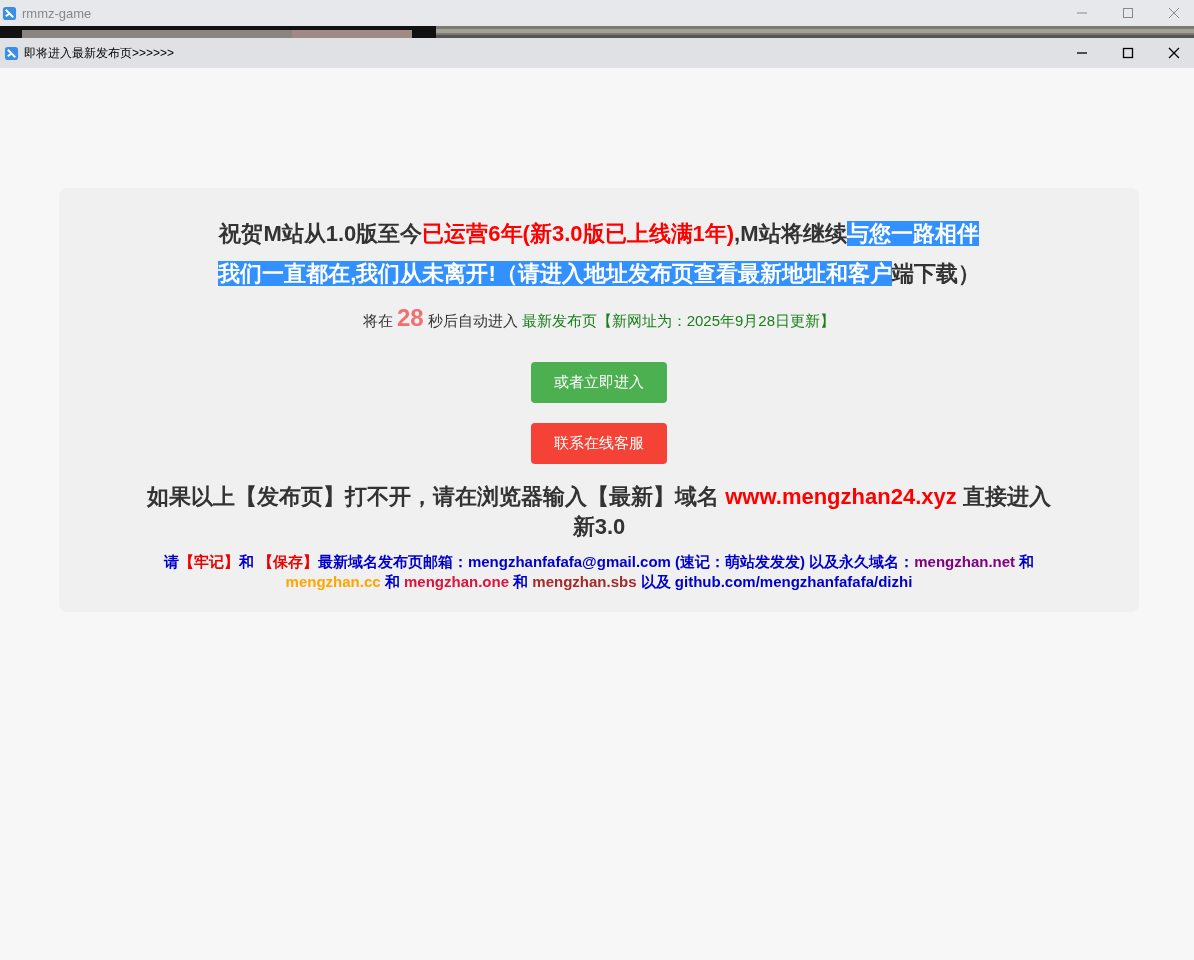 This screenshot has width=1194, height=960. I want to click on window-title: 即将进入最新发布页>>>>>>, so click(99, 53).